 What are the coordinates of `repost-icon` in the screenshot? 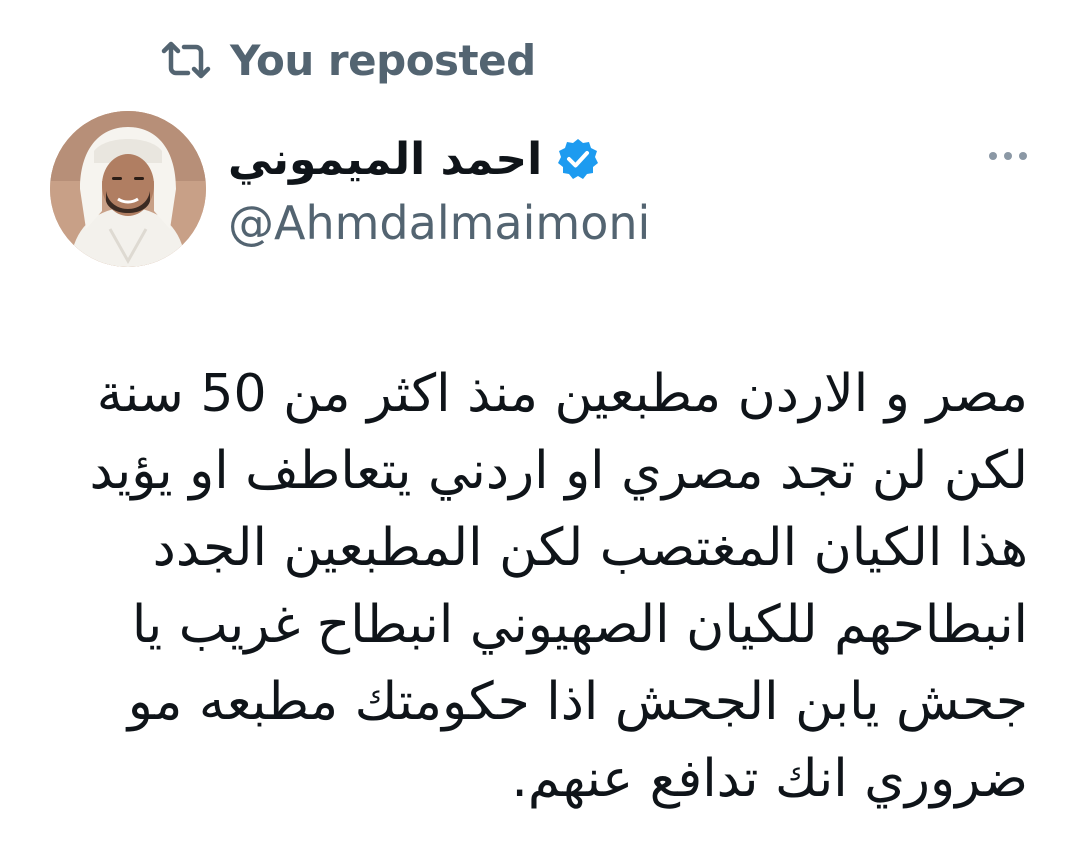 It's located at (186, 60).